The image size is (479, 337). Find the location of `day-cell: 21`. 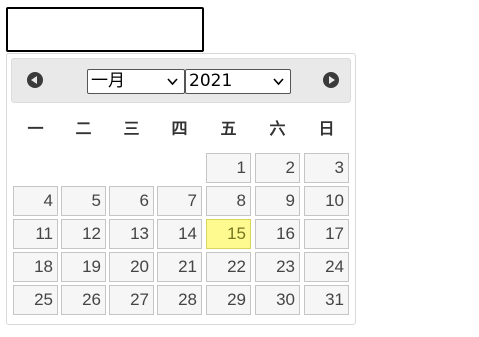

day-cell: 21 is located at coordinates (179, 267).